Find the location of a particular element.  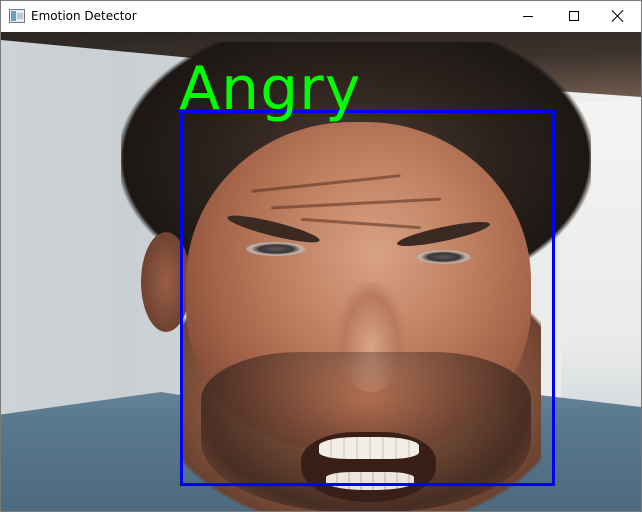

maximize-icon is located at coordinates (574, 16).